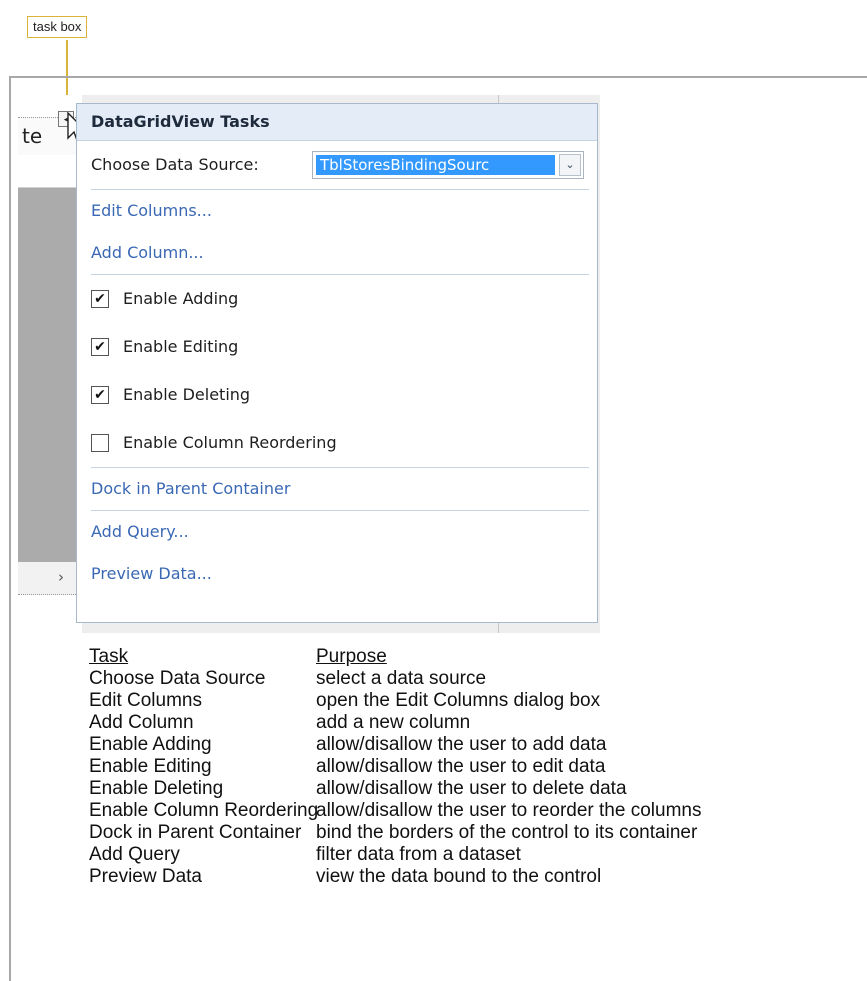 The height and width of the screenshot is (981, 867). What do you see at coordinates (175, 164) in the screenshot?
I see `choose-data-source-label: Choose Data Source:` at bounding box center [175, 164].